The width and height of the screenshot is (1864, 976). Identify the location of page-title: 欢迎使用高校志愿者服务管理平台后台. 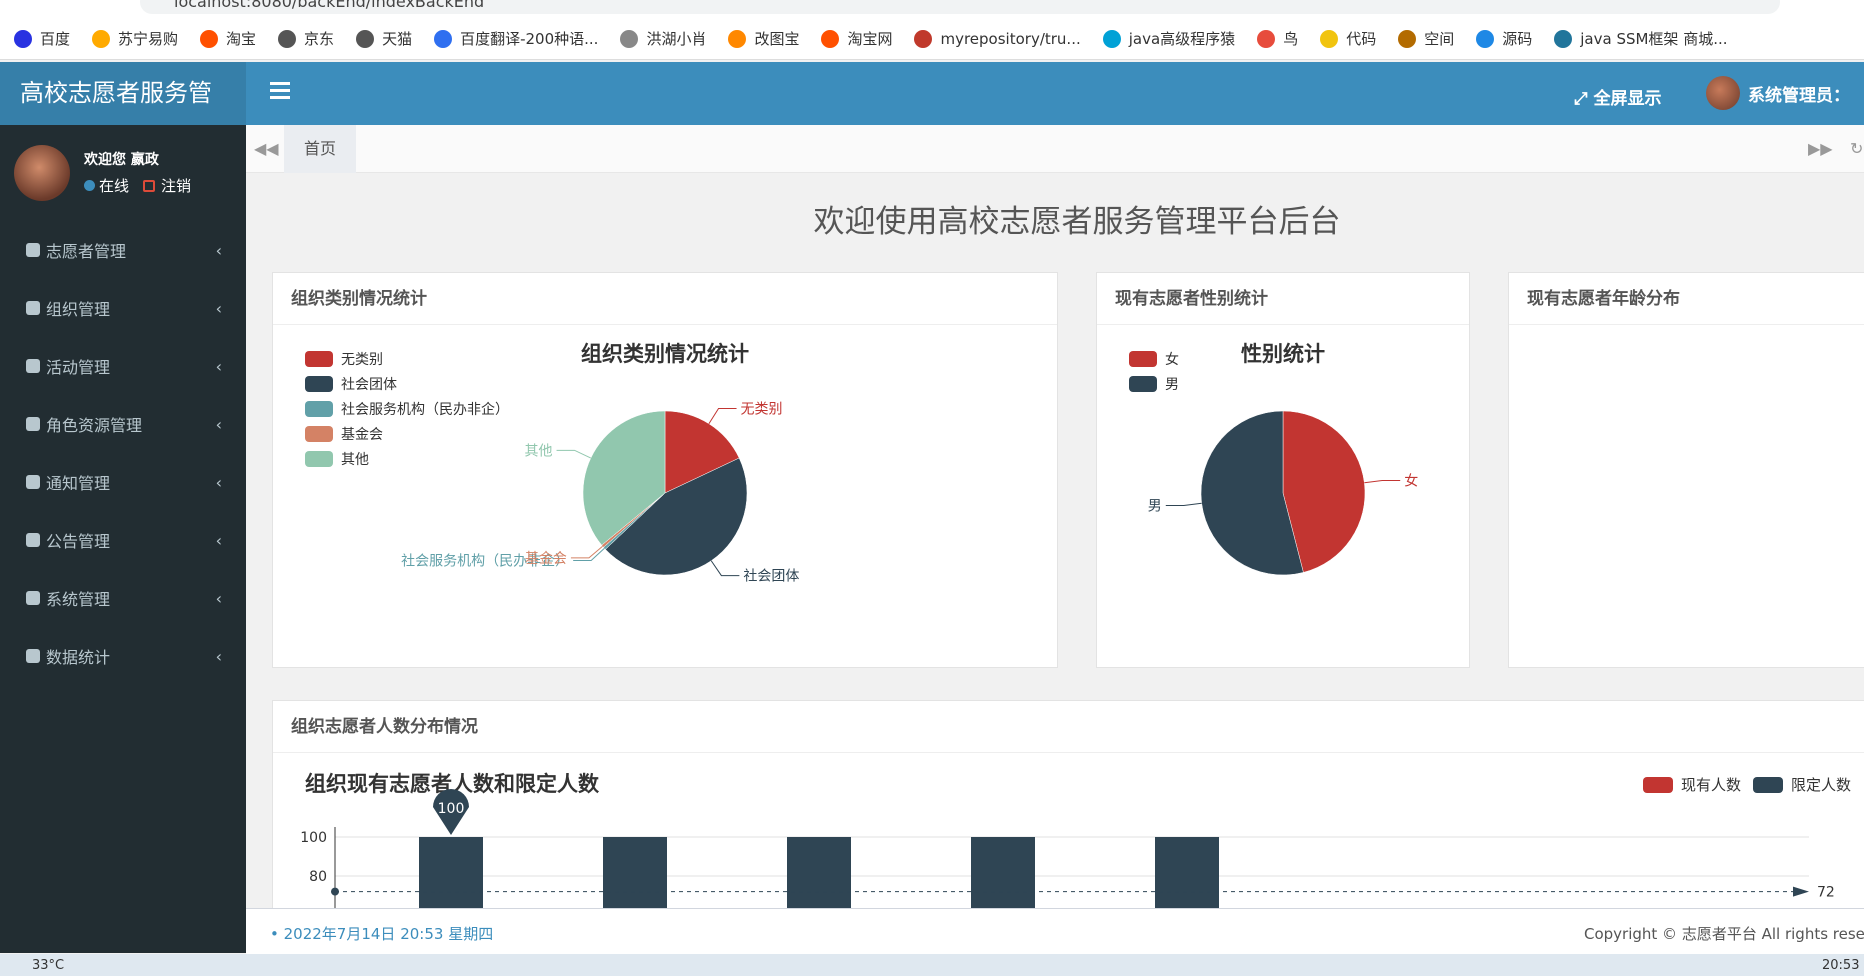
(1077, 222).